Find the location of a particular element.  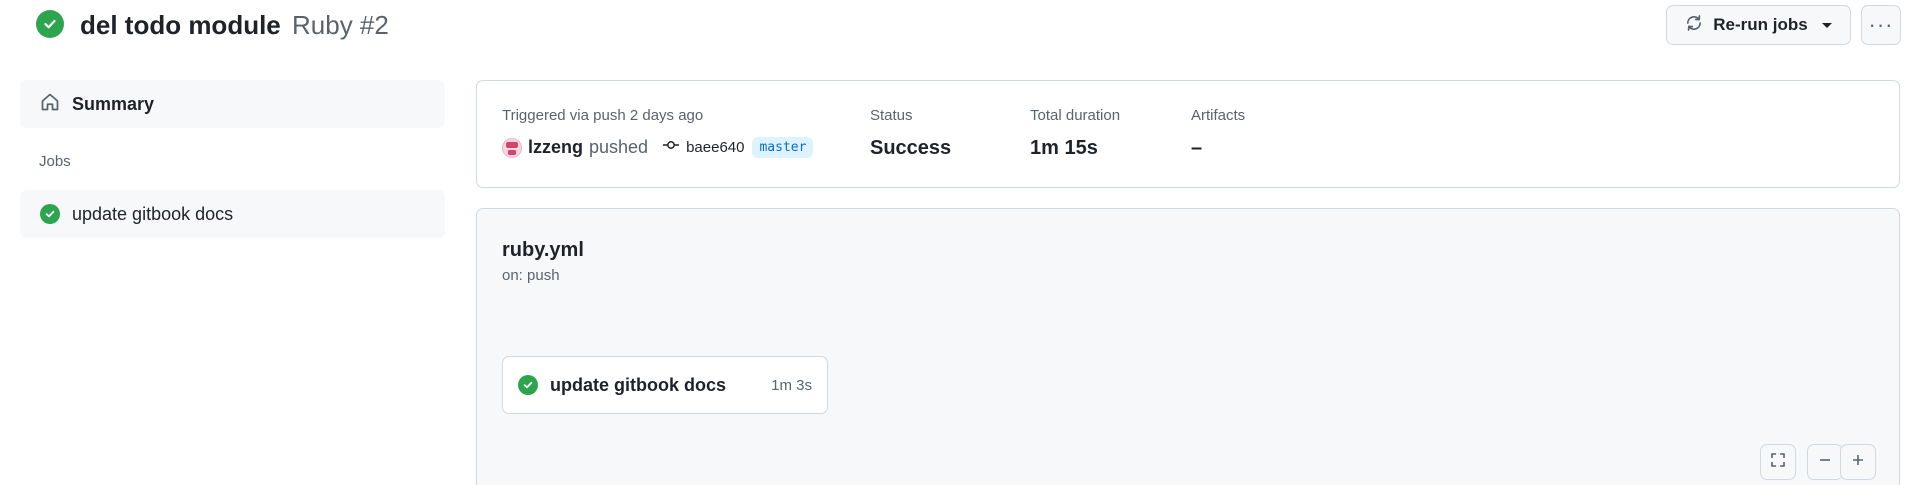

workflow-file-name: ruby.yml is located at coordinates (543, 250).